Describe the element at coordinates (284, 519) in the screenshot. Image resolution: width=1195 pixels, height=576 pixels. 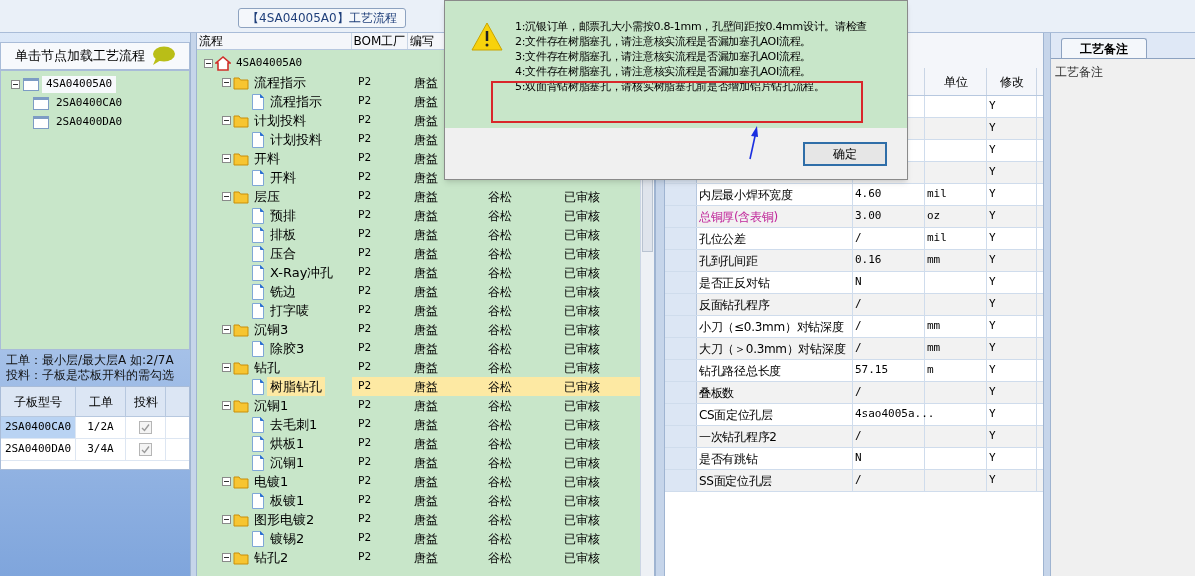
I see `tree-item: 图形电镀2` at that location.